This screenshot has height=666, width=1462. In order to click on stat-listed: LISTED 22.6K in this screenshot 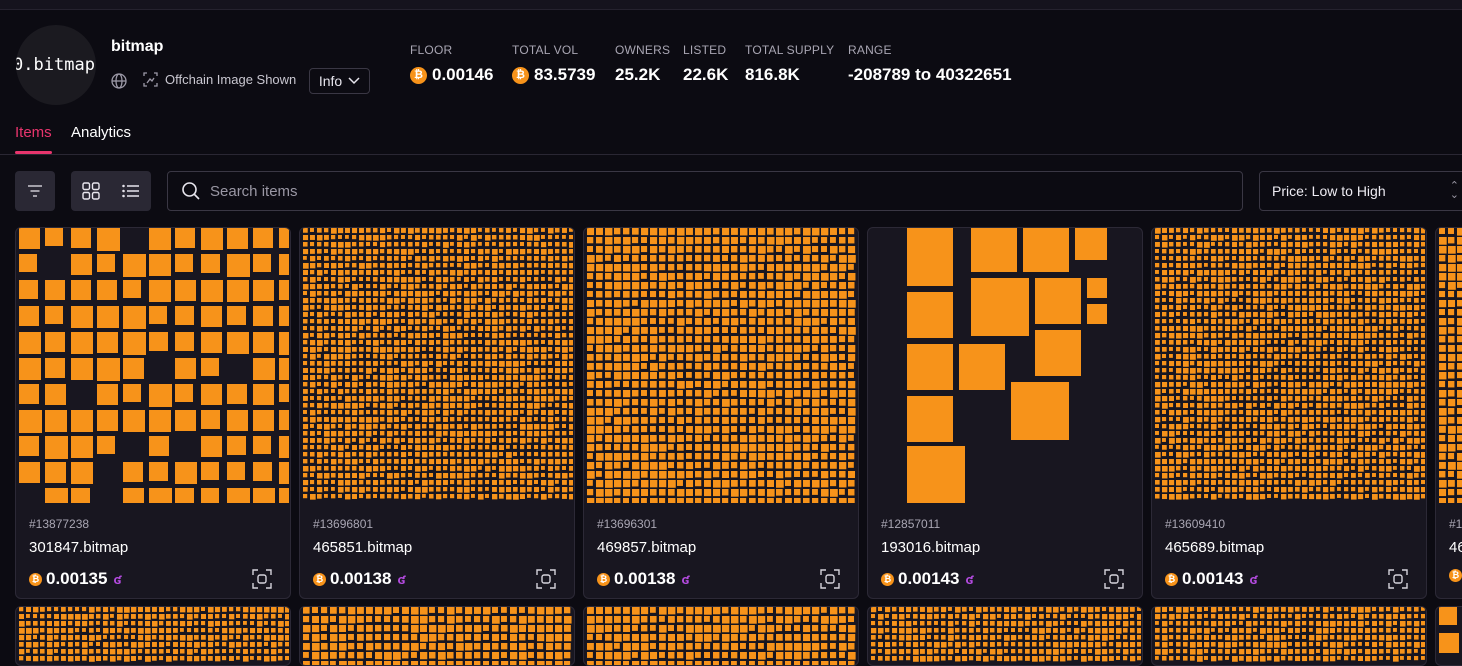, I will do `click(705, 64)`.